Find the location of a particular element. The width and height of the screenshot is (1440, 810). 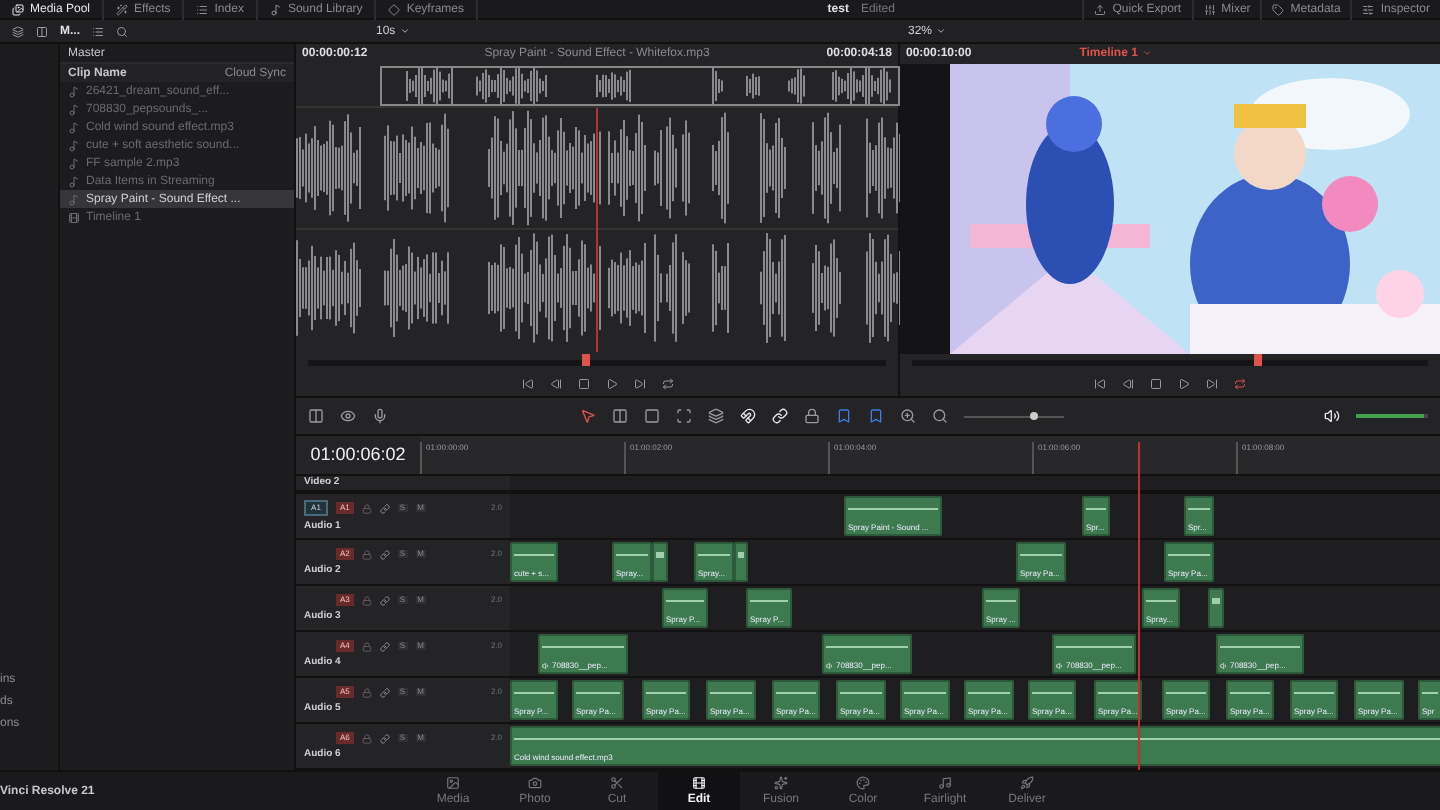

overview-selection is located at coordinates (640, 86).